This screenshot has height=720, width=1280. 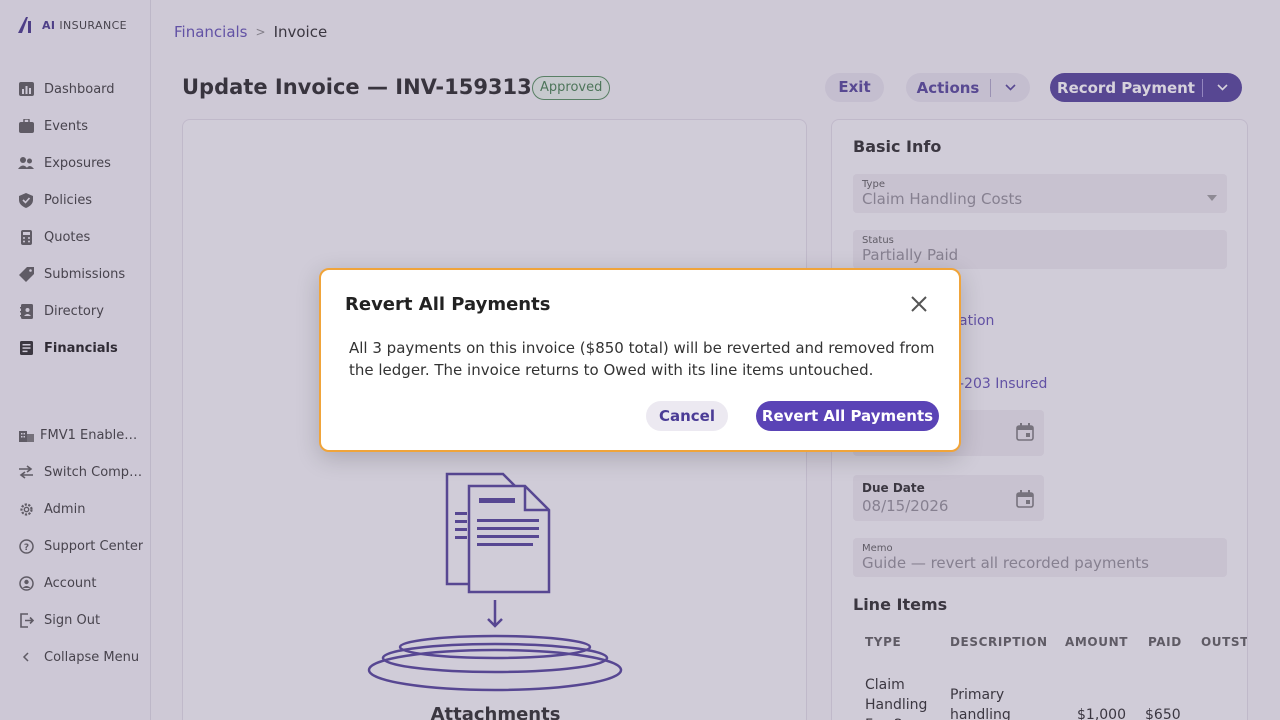 I want to click on revert-all-payments-button: Revert All Payments, so click(x=847, y=416).